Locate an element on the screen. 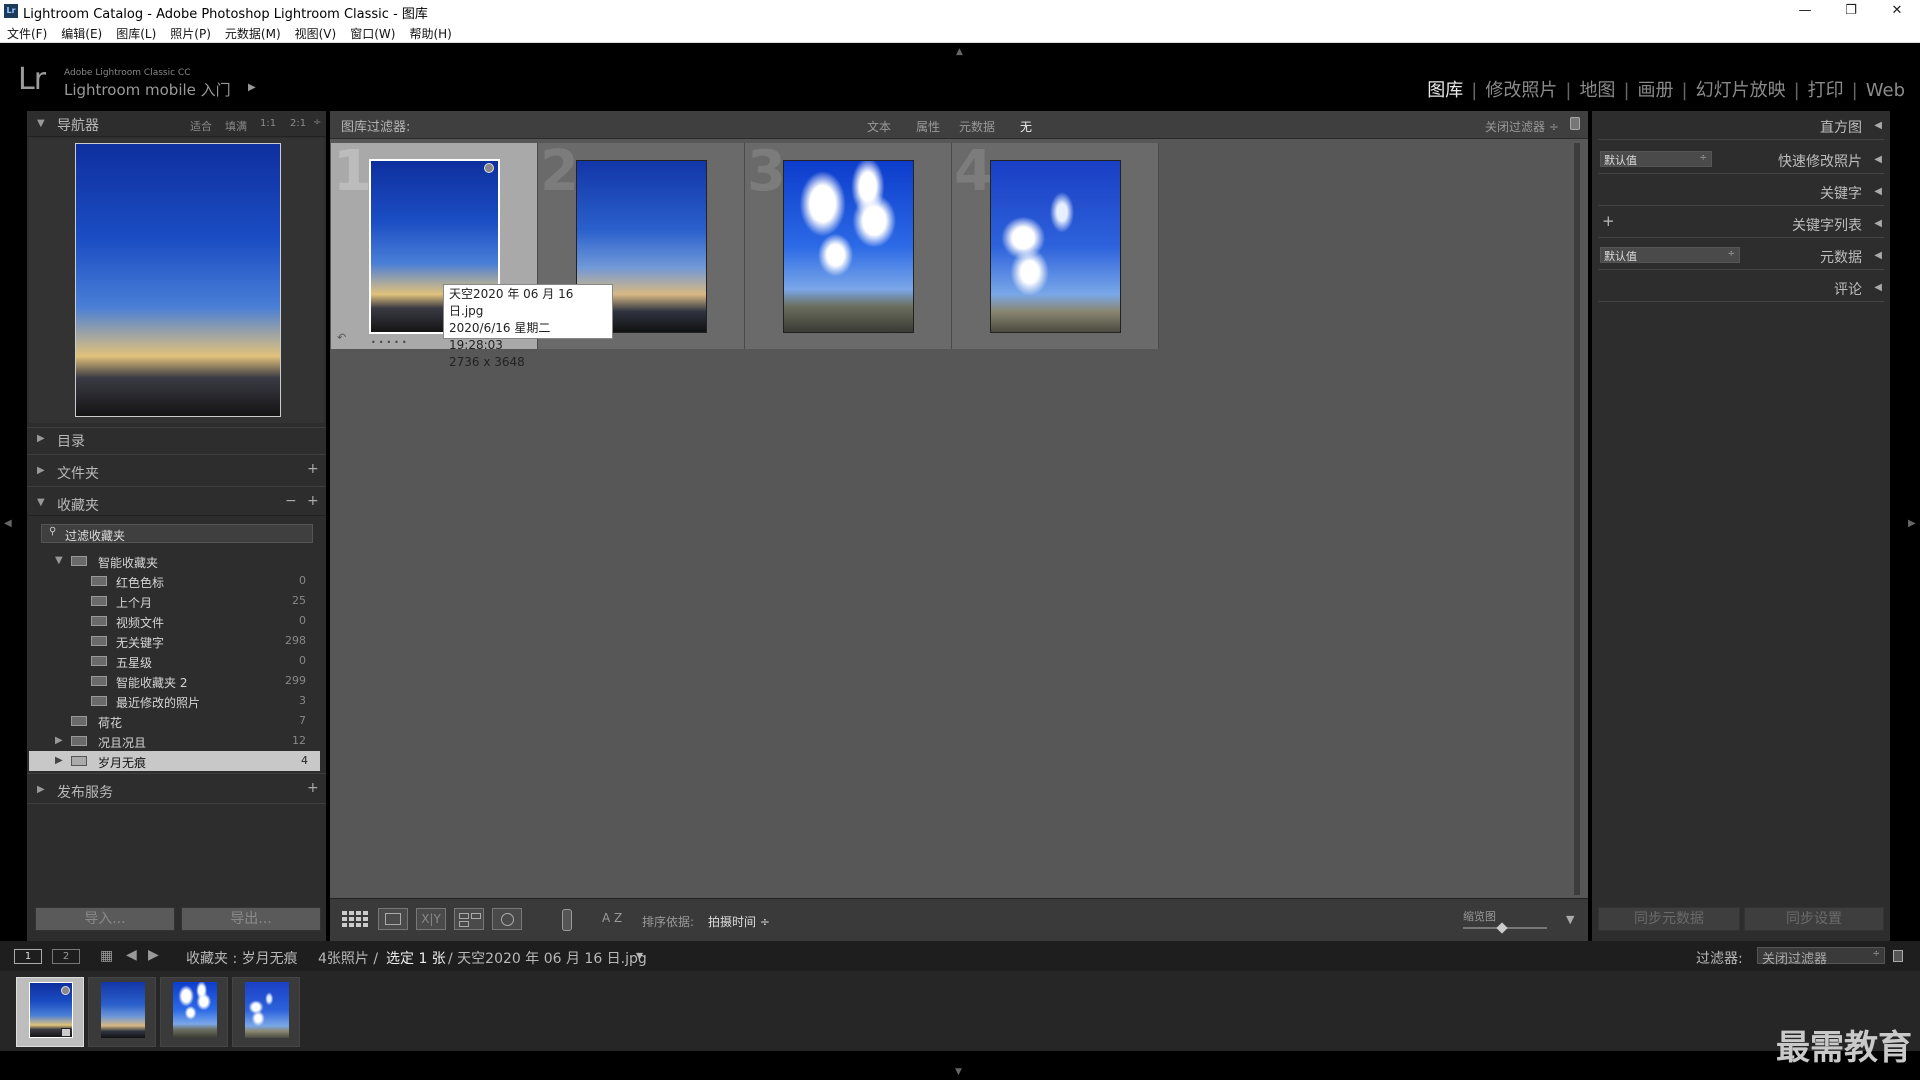 This screenshot has width=1920, height=1080. metadata-title: 元数据 is located at coordinates (1841, 257).